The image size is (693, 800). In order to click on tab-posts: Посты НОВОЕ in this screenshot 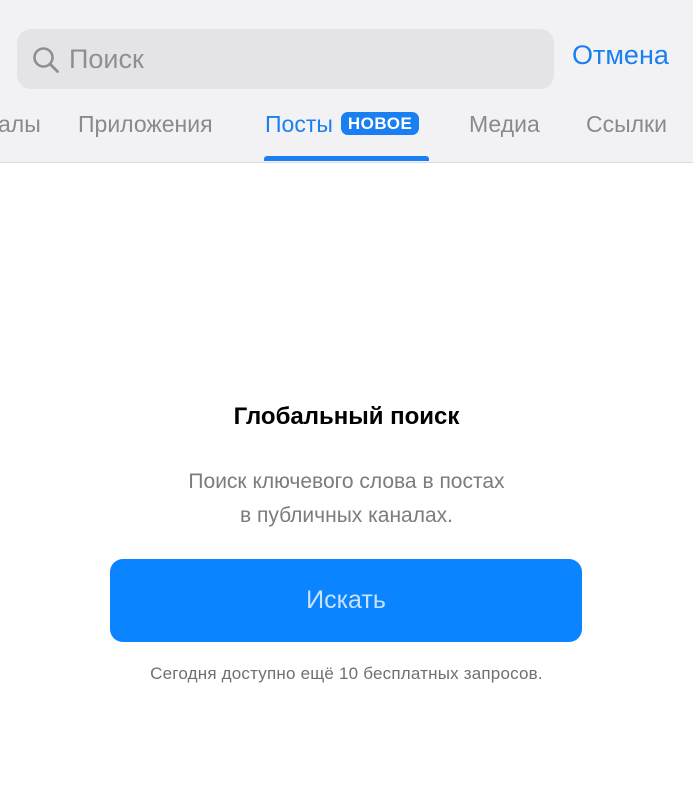, I will do `click(342, 124)`.